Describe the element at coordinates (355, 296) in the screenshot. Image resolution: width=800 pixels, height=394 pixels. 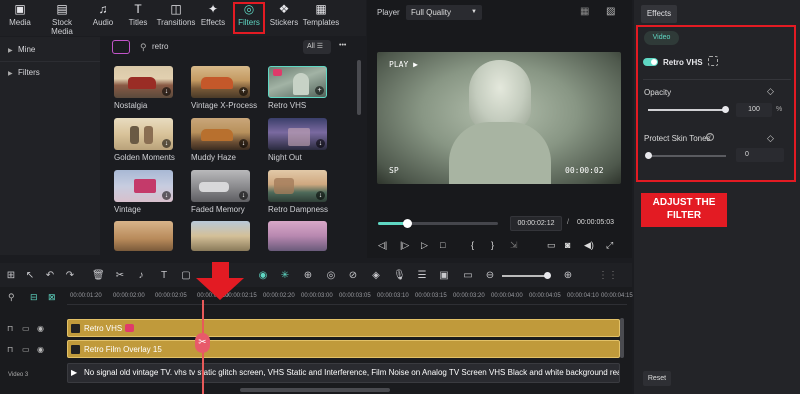
I see `tick-label: 00:00:03:05` at that location.